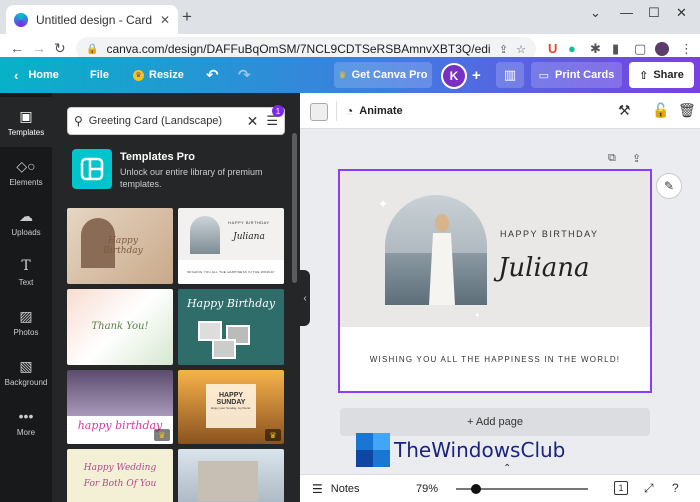 Image resolution: width=700 pixels, height=502 pixels. Describe the element at coordinates (595, 13) in the screenshot. I see `chevron-down-icon: ⌄` at that location.